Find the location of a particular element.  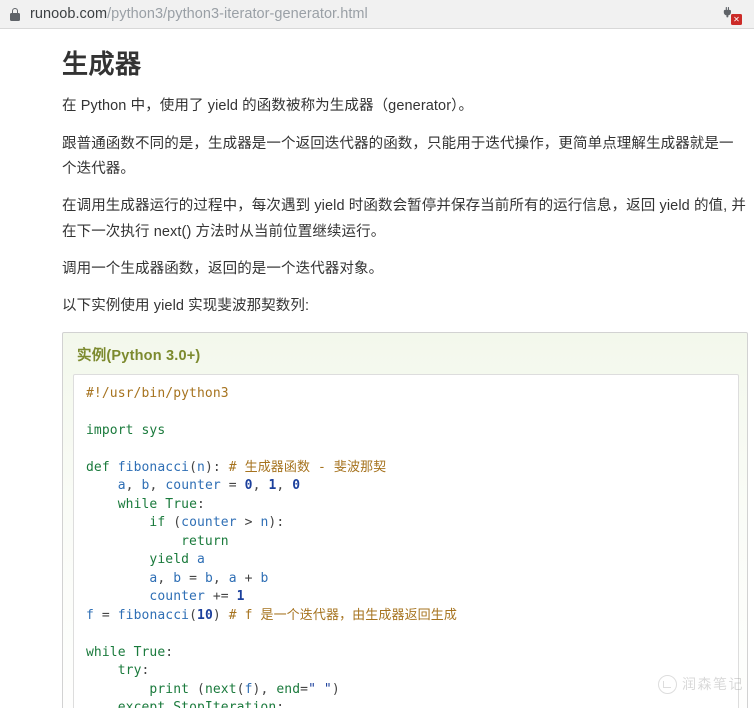

url-path: /python3/python3-iterator-generator.html is located at coordinates (237, 14).